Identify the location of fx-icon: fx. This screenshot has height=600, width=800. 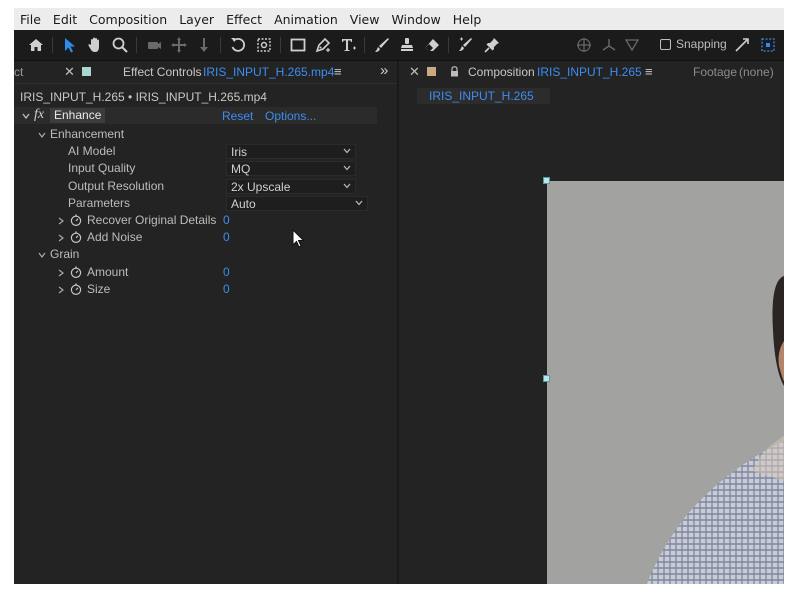
(39, 115).